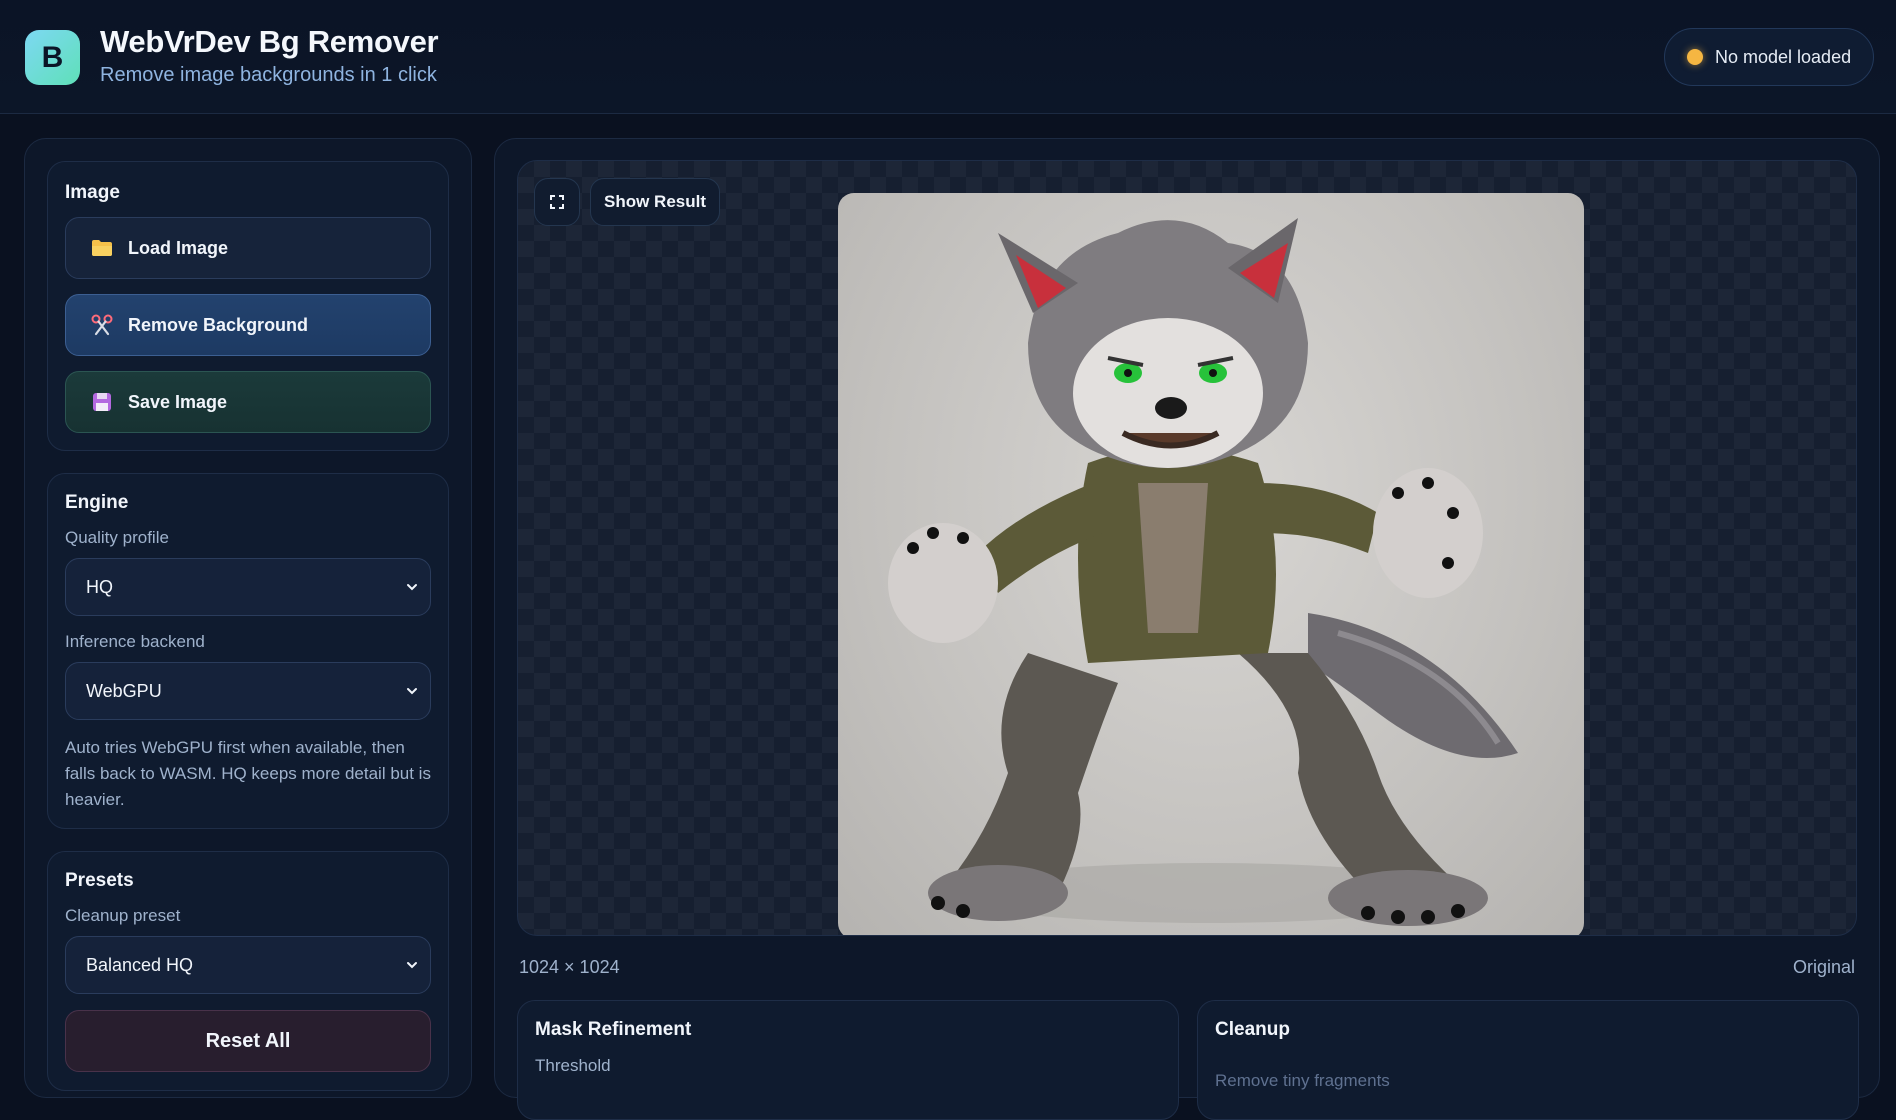 This screenshot has height=1120, width=1896. What do you see at coordinates (248, 248) in the screenshot?
I see `load-image-button: Load Image` at bounding box center [248, 248].